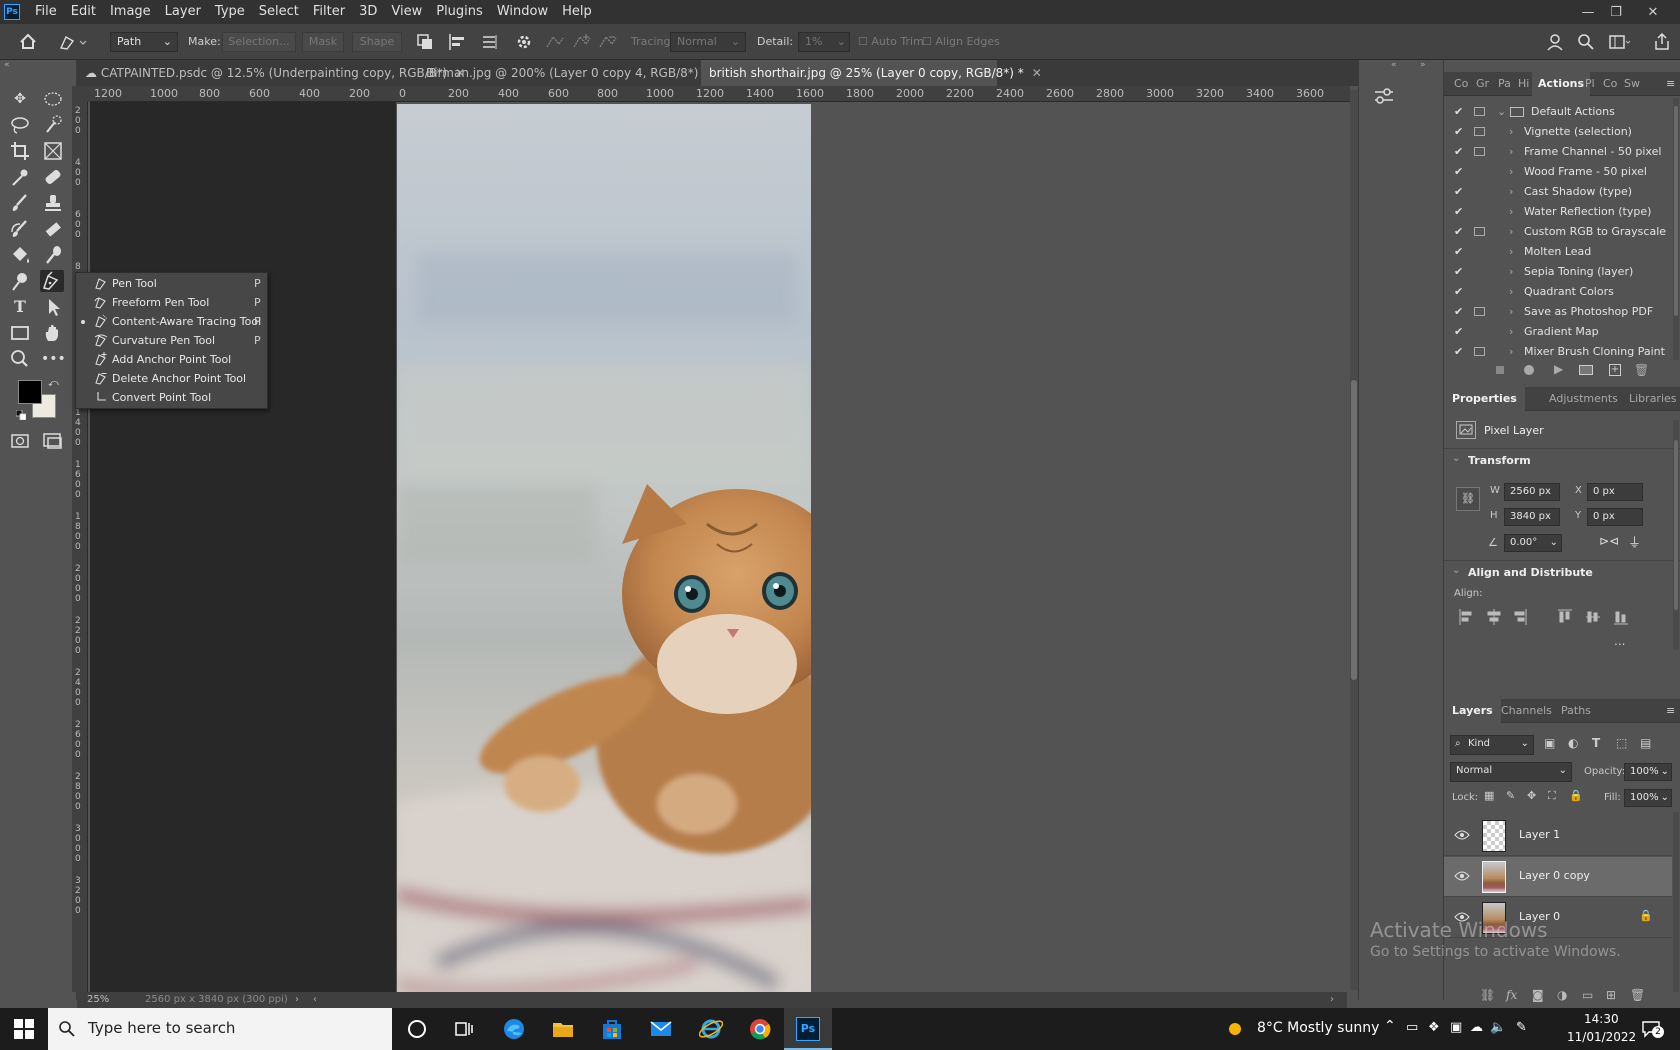  Describe the element at coordinates (377, 42) in the screenshot. I see `make-shape-button: Shape` at that location.